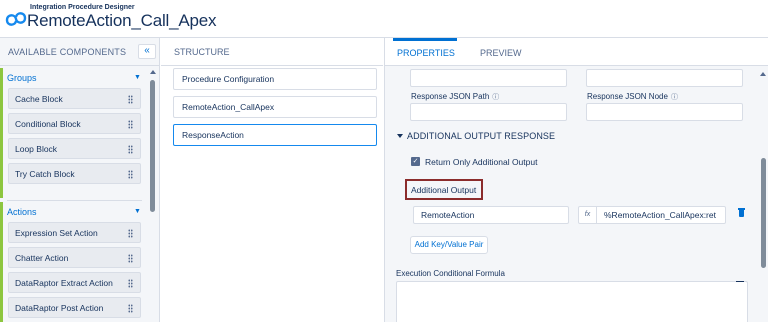  I want to click on component-label: DataRaptor Extract Action, so click(64, 283).